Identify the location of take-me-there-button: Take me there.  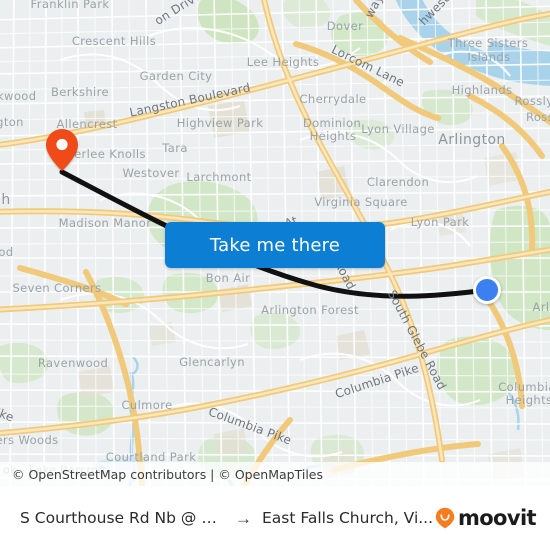
(275, 245).